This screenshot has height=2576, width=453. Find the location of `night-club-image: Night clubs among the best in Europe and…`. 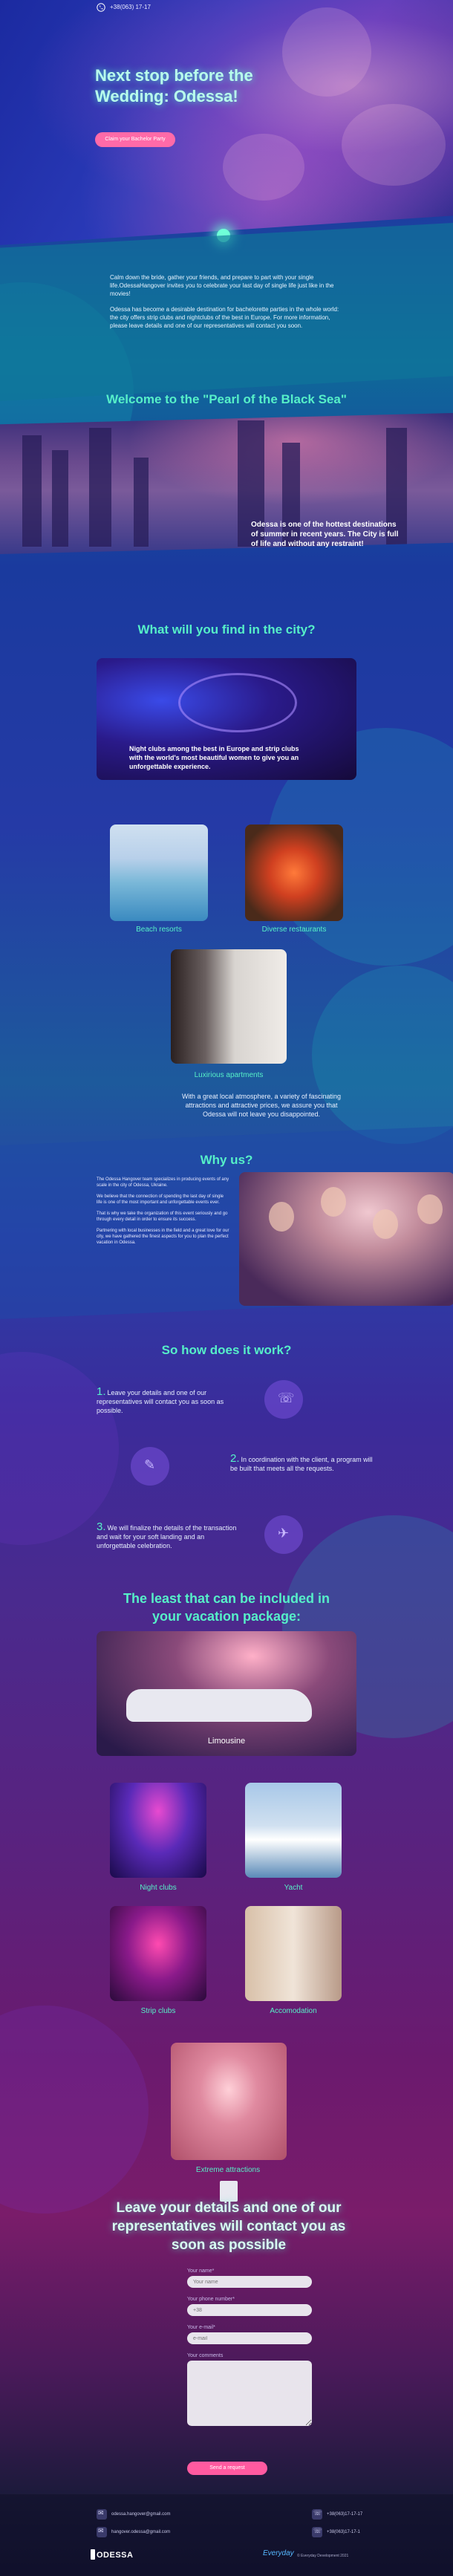

night-club-image: Night clubs among the best in Europe and… is located at coordinates (226, 719).